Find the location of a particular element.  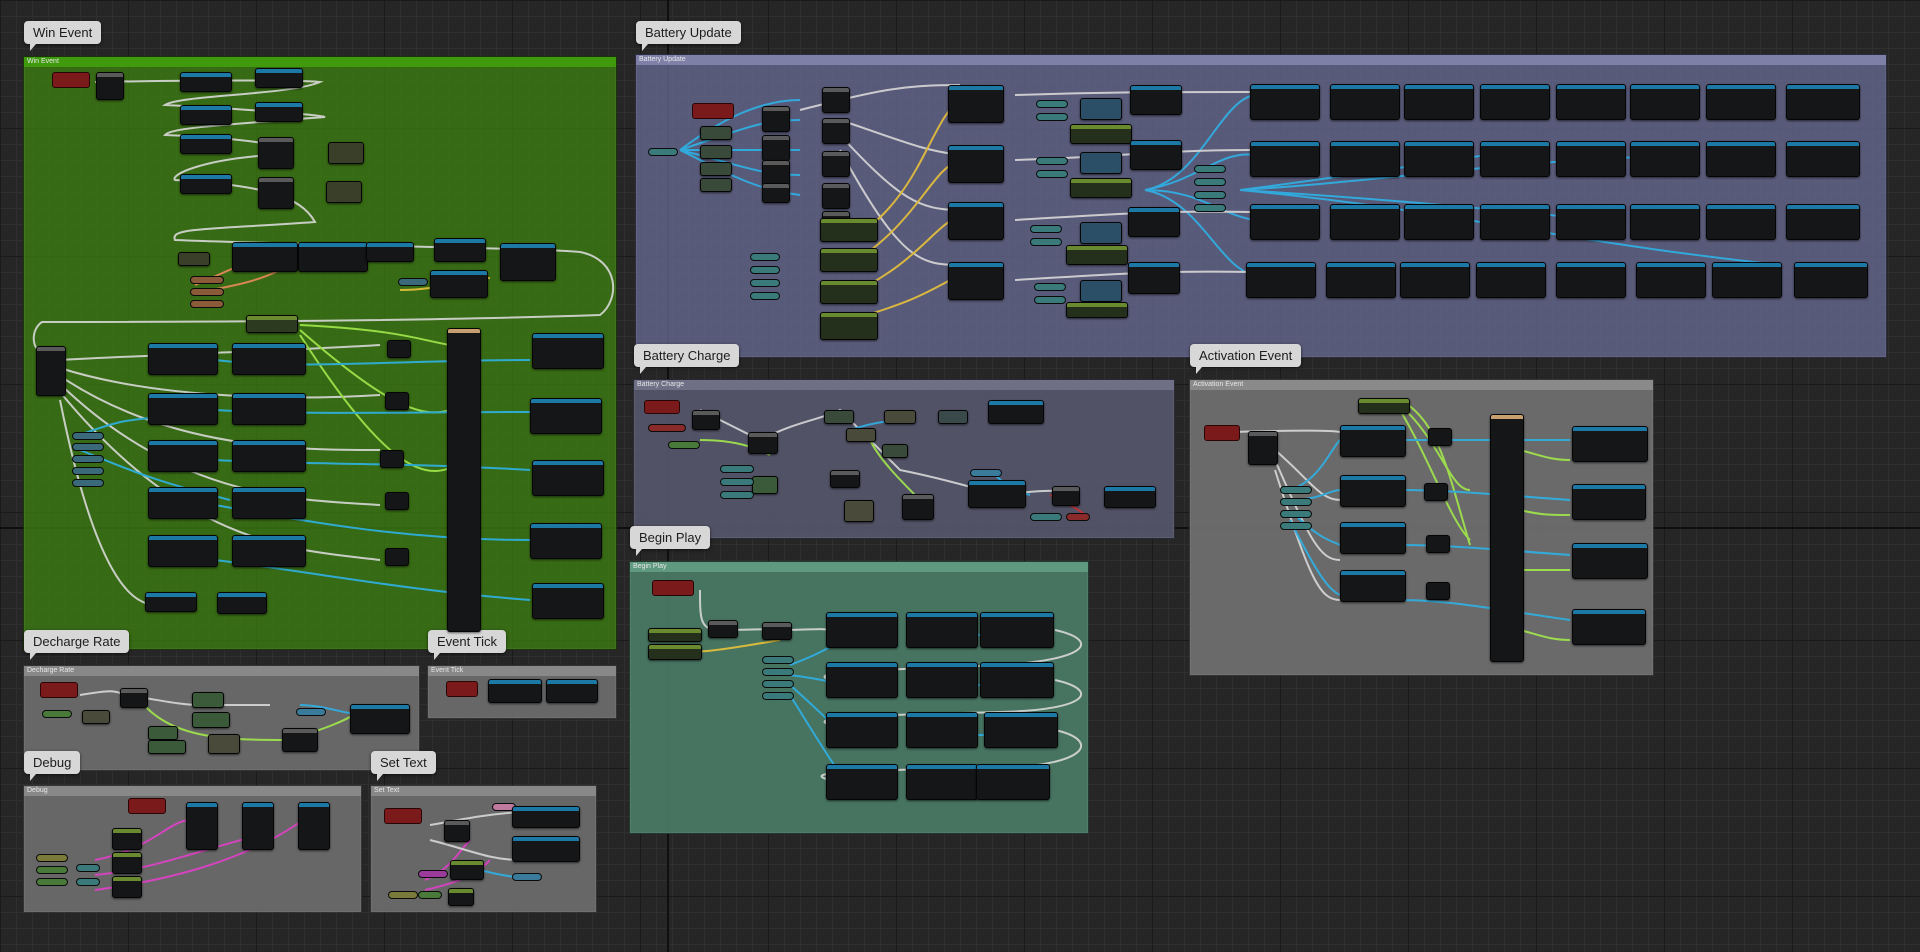

win-add-to-viewport-node is located at coordinates (459, 284).